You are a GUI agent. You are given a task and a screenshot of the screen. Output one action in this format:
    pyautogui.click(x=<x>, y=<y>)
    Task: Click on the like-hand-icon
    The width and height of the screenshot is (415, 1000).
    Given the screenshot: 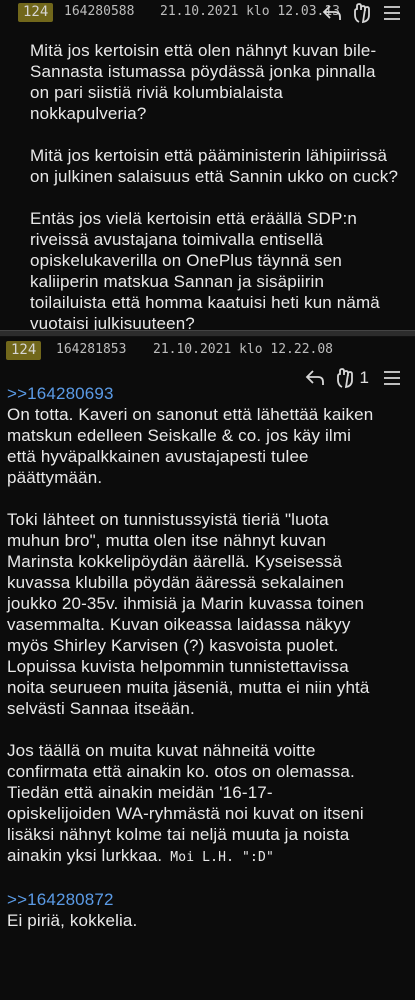 What is the action you would take?
    pyautogui.click(x=362, y=13)
    